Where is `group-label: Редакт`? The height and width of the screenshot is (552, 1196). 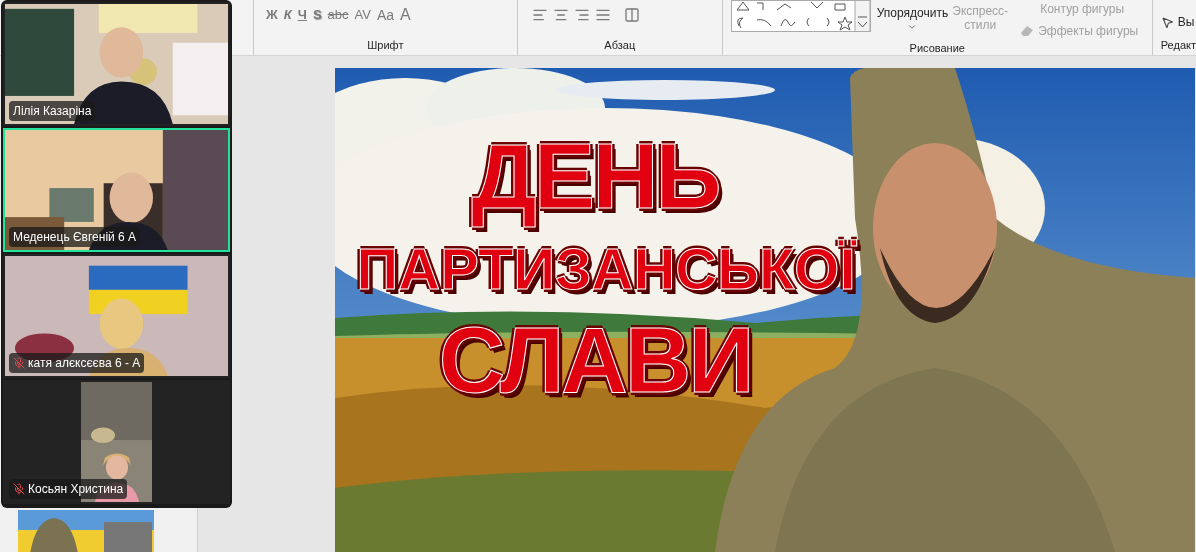
group-label: Редакт is located at coordinates (1178, 45).